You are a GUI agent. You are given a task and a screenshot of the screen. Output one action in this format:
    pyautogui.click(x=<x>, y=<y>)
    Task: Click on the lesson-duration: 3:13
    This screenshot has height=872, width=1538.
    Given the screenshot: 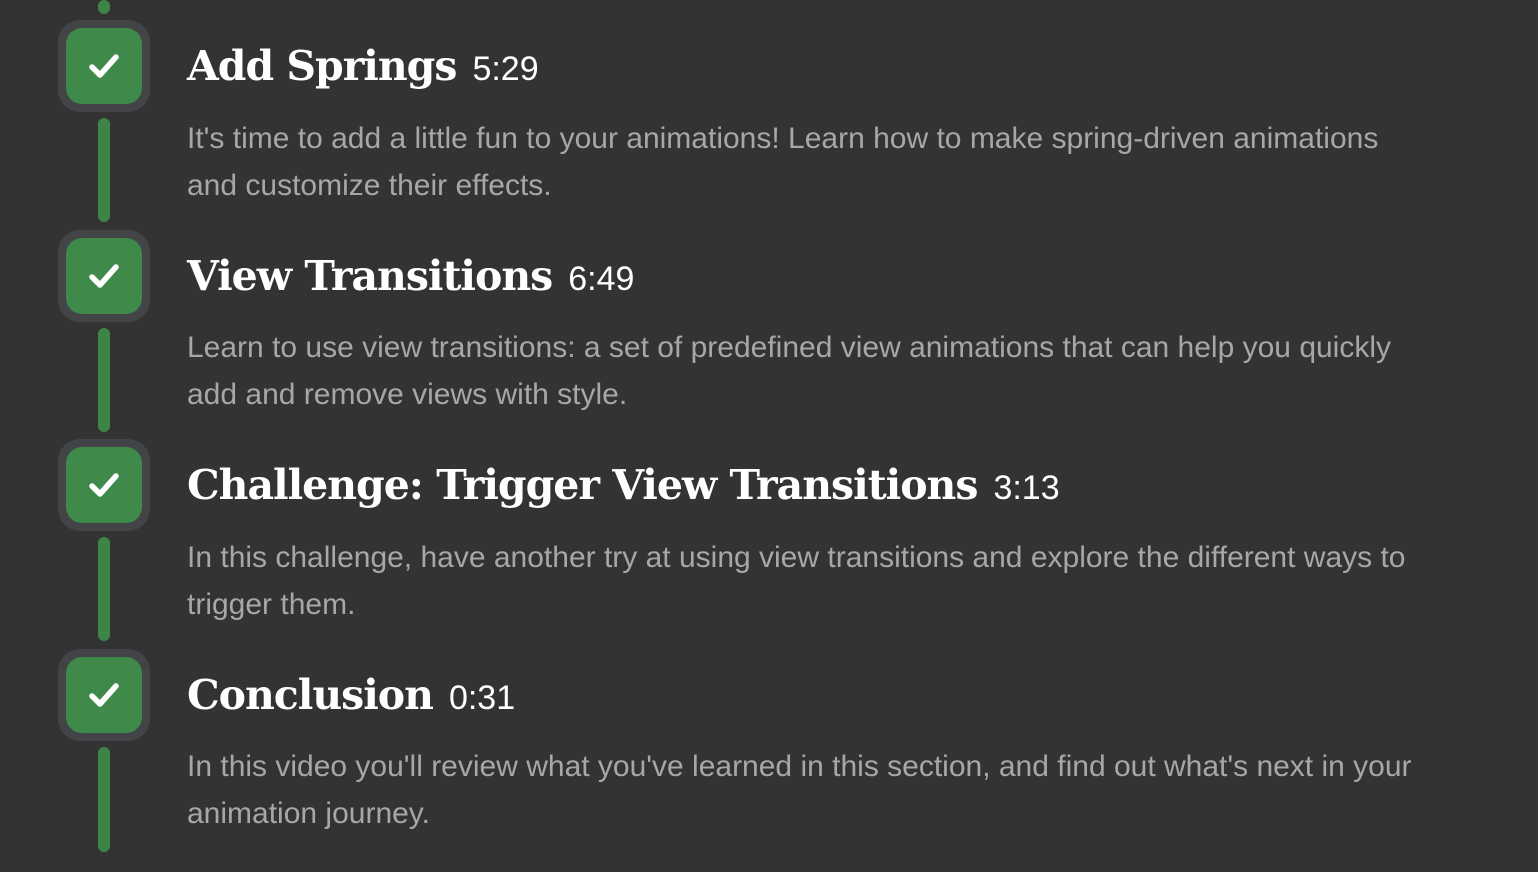 What is the action you would take?
    pyautogui.click(x=1026, y=488)
    